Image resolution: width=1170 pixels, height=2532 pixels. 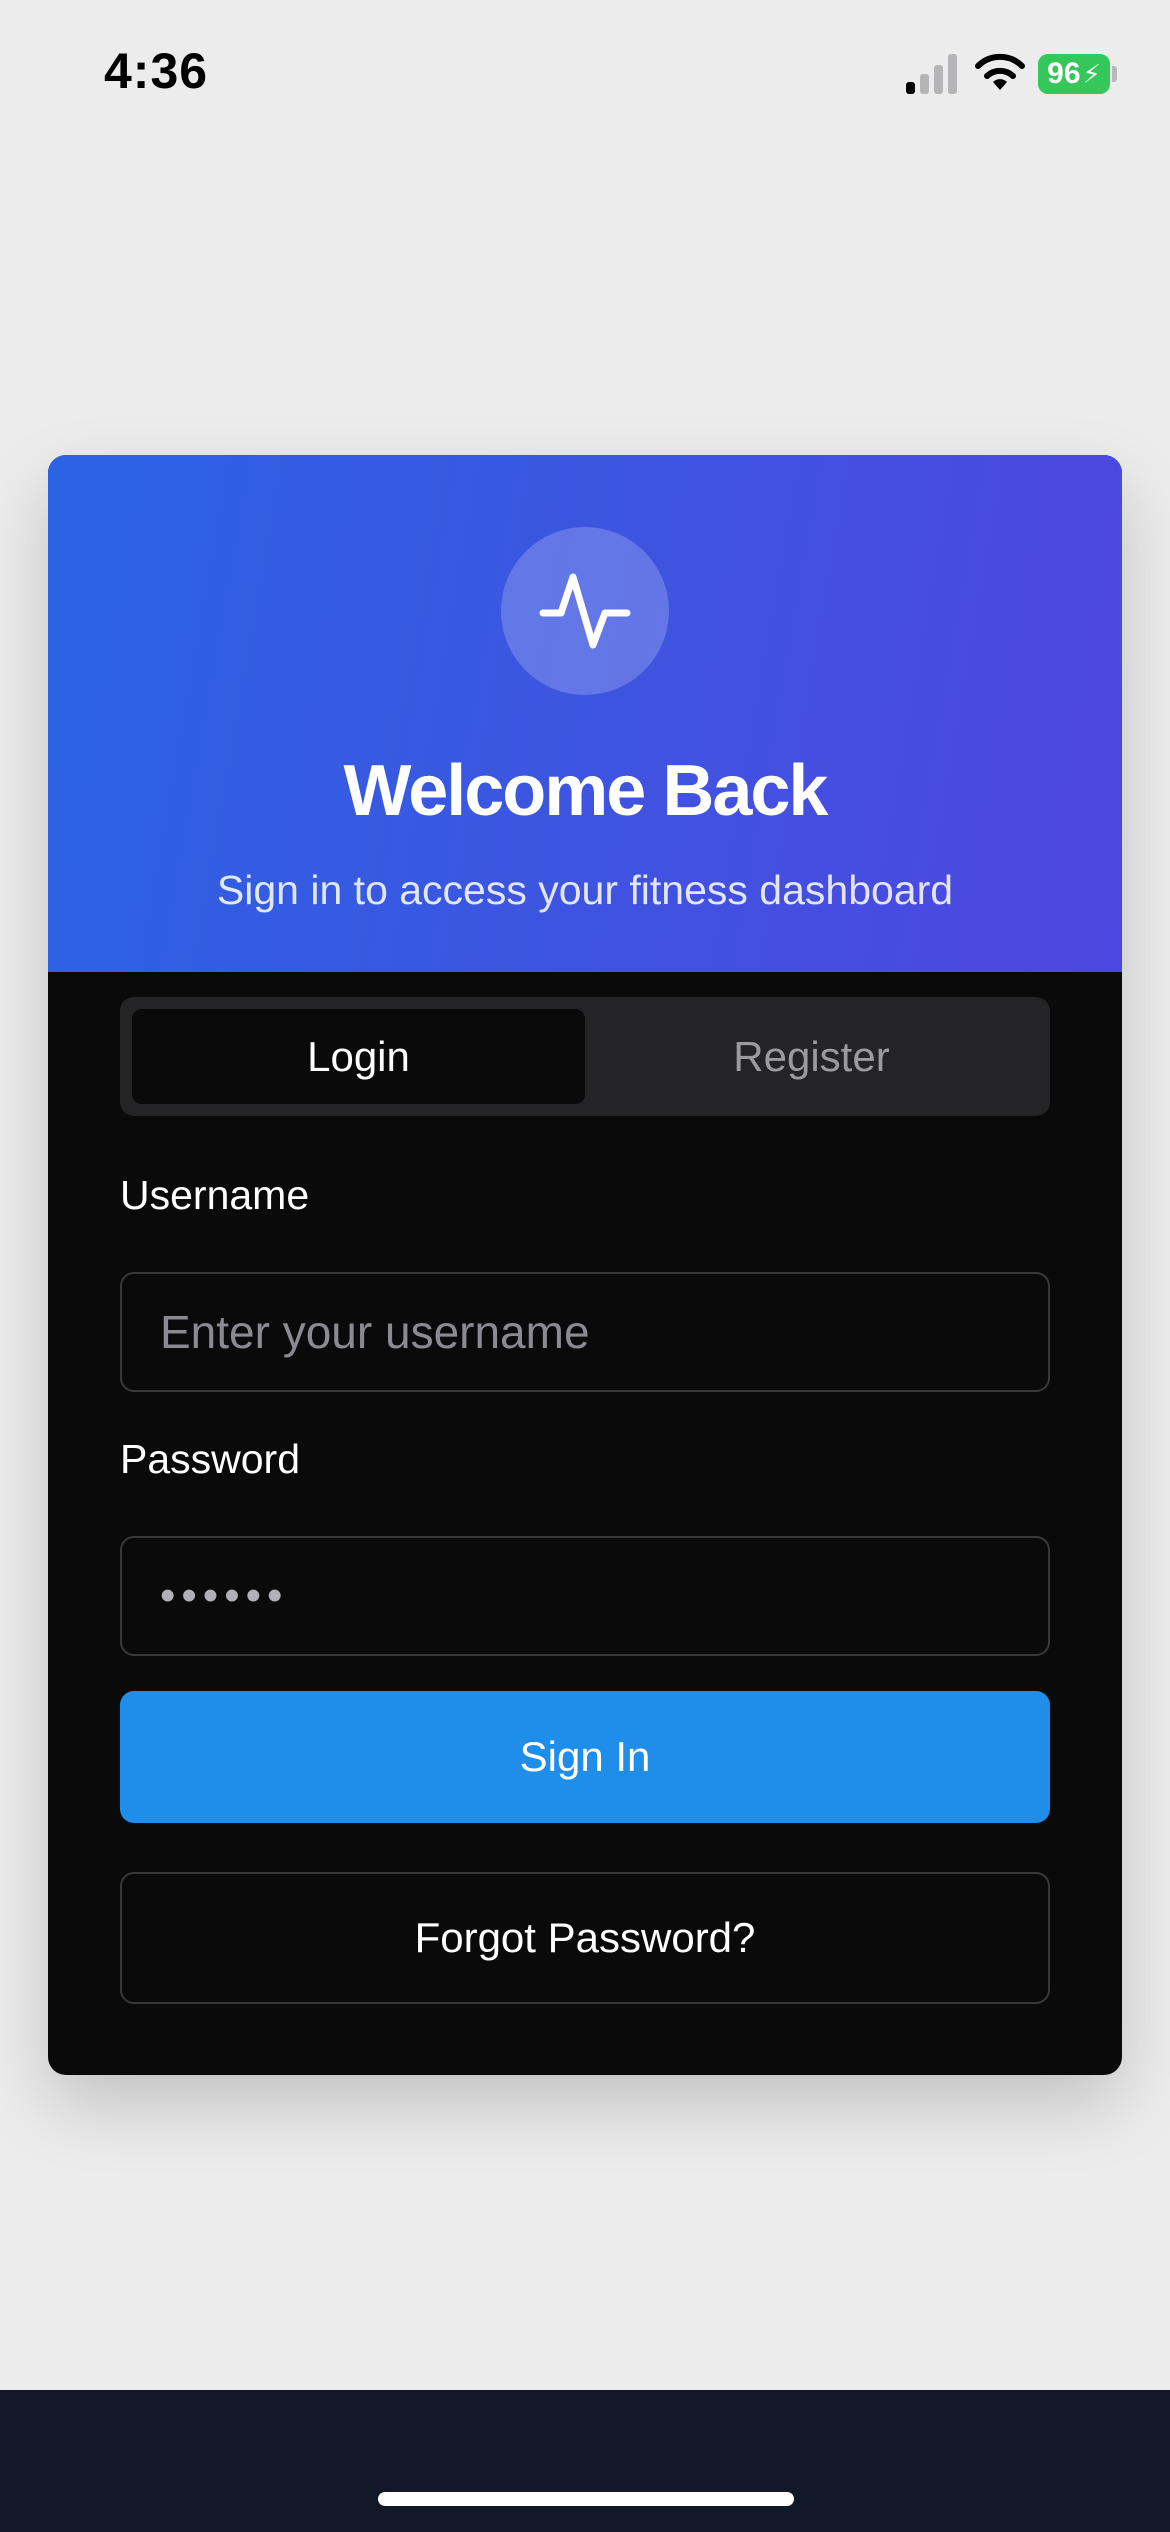 What do you see at coordinates (586, 791) in the screenshot?
I see `page-title: Welcome Back` at bounding box center [586, 791].